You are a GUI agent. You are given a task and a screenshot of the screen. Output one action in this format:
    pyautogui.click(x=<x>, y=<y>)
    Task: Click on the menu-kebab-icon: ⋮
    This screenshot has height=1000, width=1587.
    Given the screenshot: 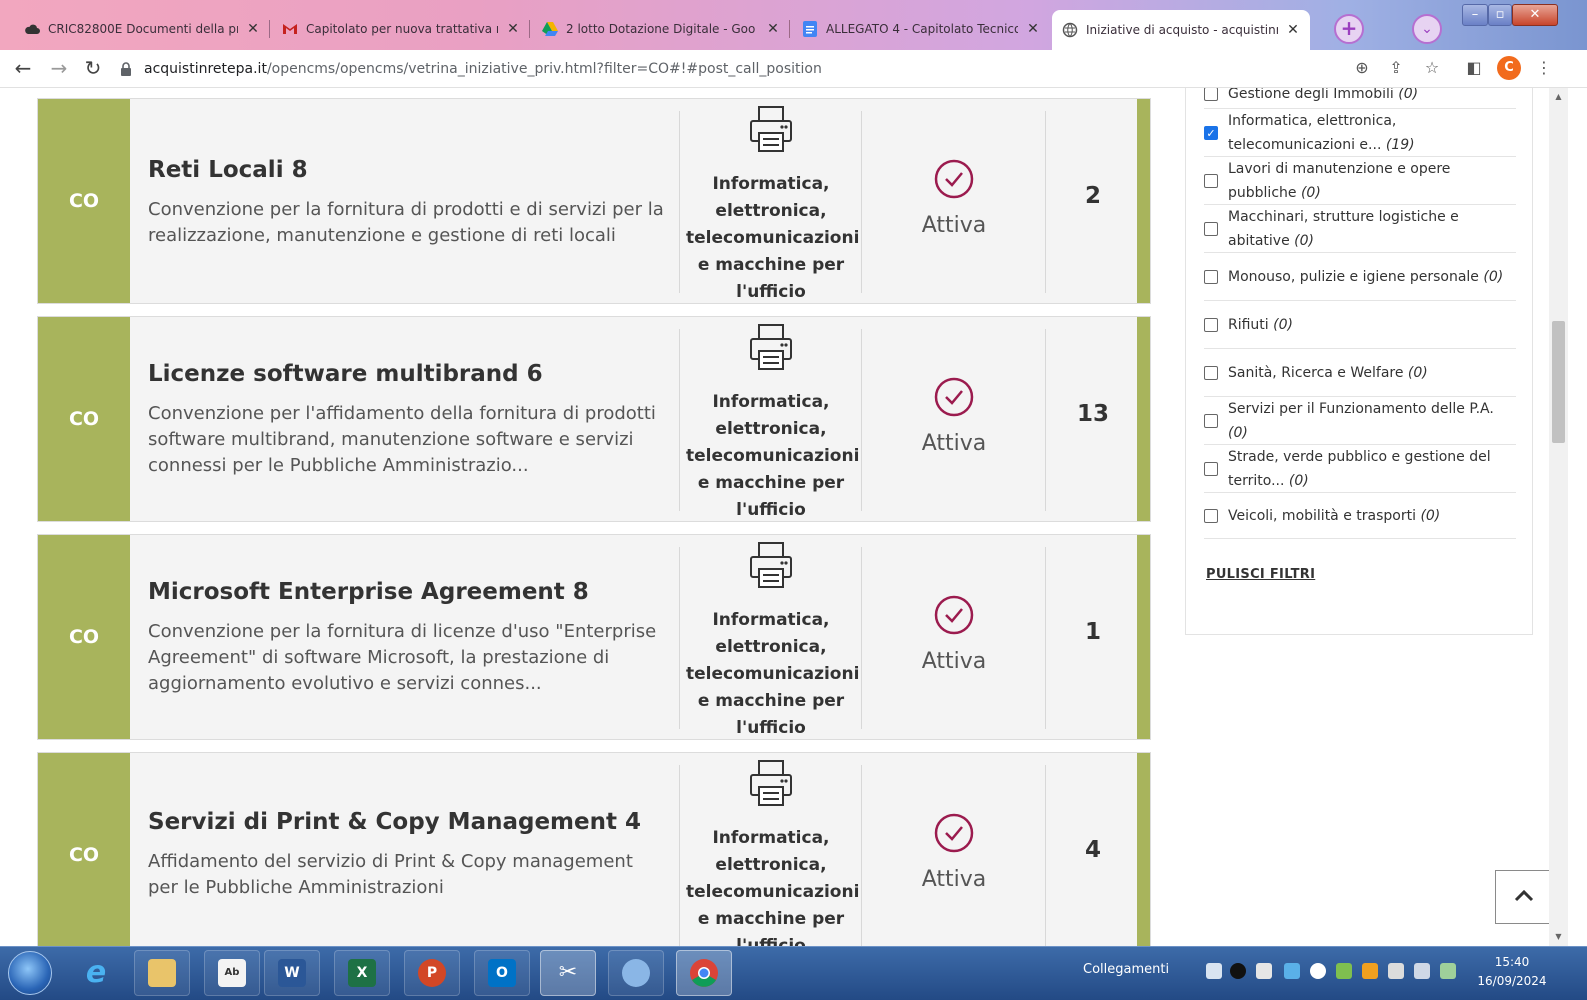 What is the action you would take?
    pyautogui.click(x=1544, y=68)
    